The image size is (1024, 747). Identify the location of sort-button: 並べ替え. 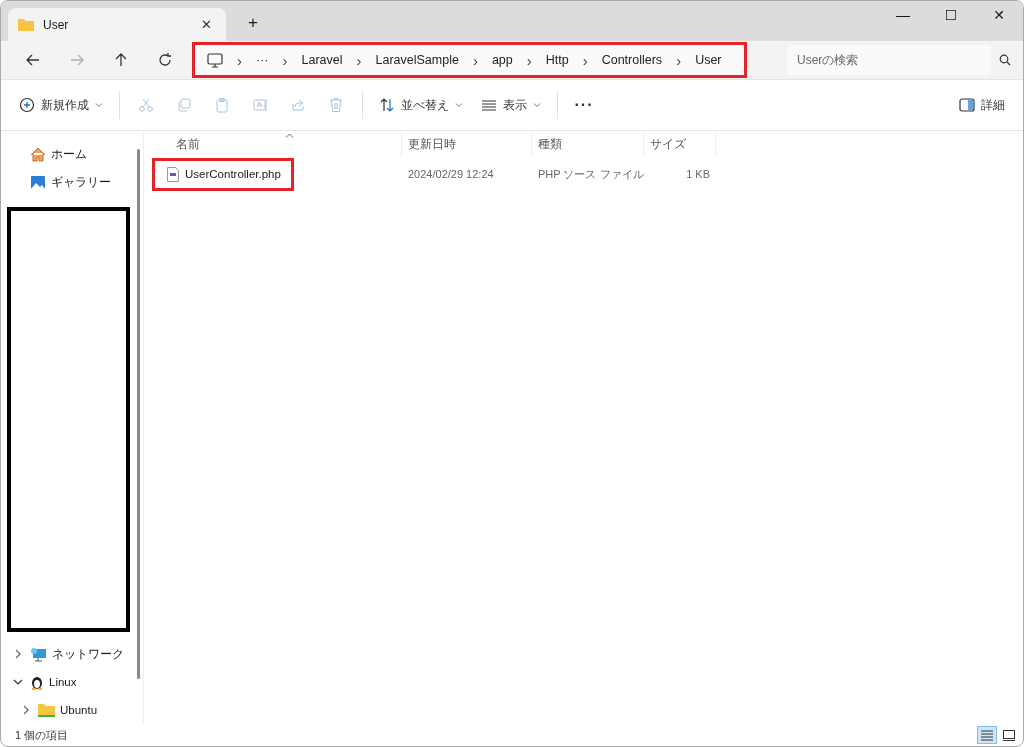
(421, 105).